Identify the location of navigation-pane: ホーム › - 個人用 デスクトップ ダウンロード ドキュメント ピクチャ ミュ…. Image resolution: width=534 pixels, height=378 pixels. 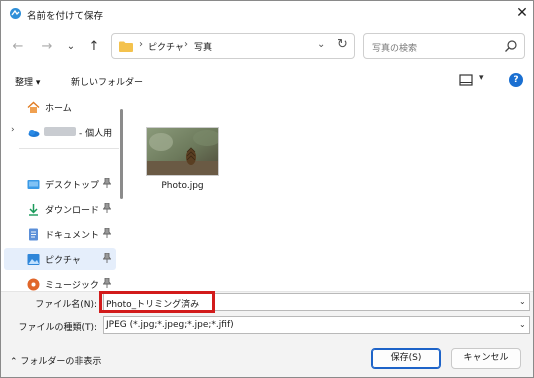
(63, 192).